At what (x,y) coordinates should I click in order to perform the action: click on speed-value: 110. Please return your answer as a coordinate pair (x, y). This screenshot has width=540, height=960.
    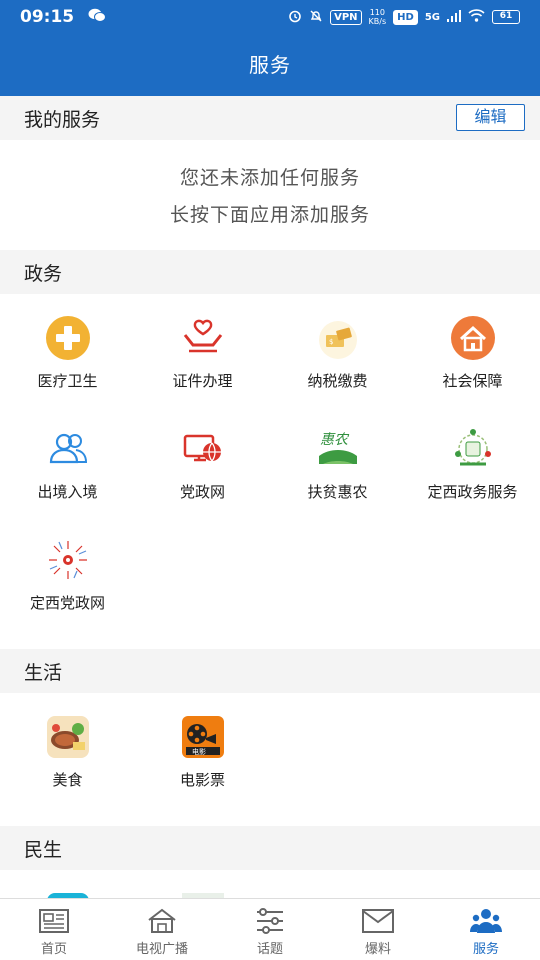
    Looking at the image, I should click on (377, 12).